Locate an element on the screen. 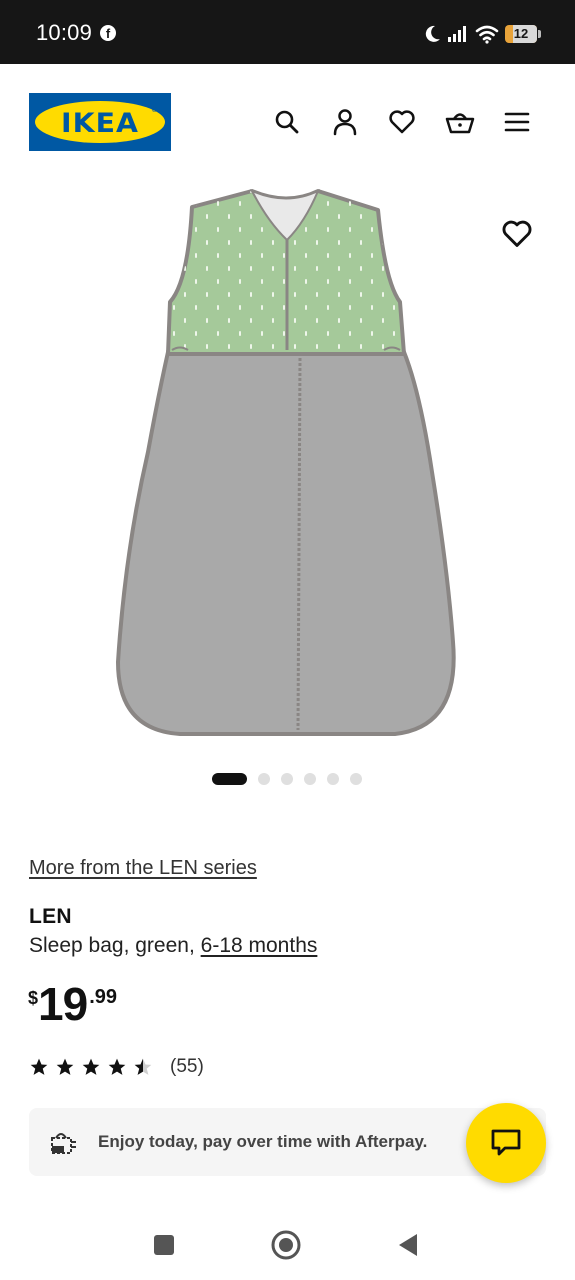 This screenshot has height=1280, width=575. facebook-icon: f is located at coordinates (108, 33).